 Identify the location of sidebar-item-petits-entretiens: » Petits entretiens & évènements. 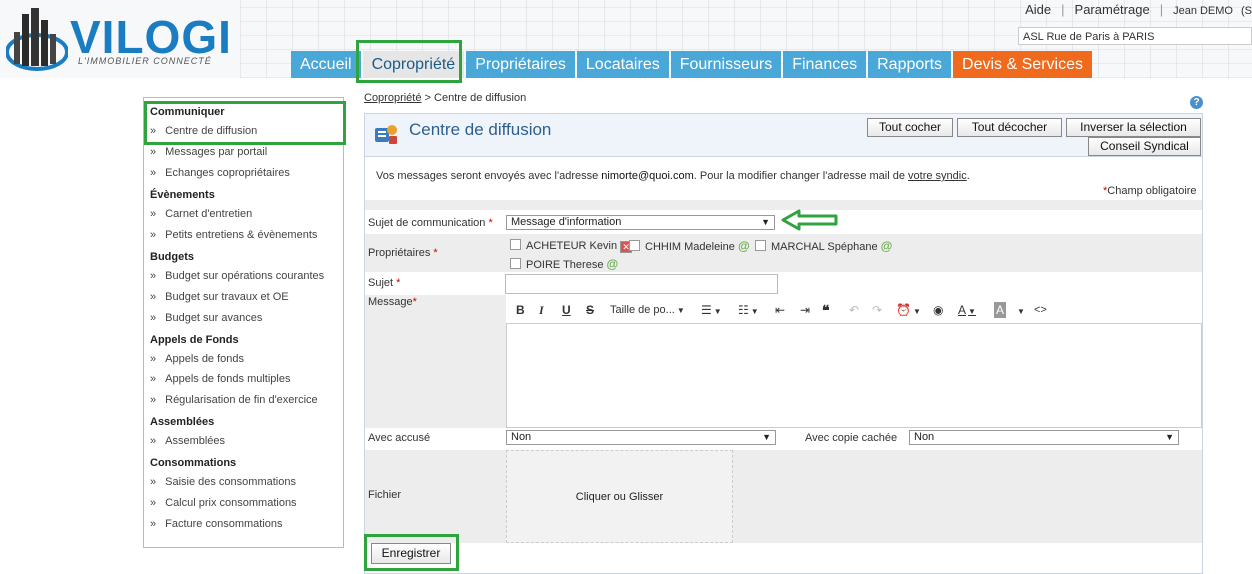
(233, 235).